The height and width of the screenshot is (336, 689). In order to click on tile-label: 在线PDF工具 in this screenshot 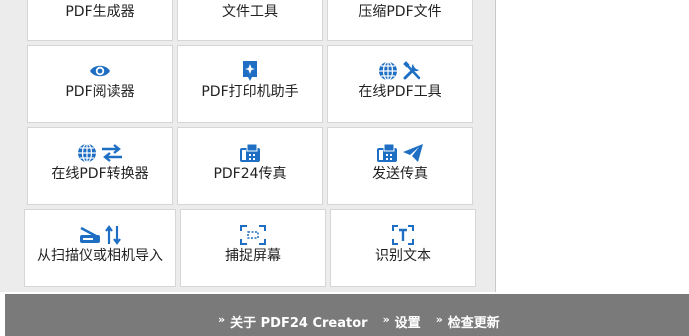, I will do `click(400, 92)`.